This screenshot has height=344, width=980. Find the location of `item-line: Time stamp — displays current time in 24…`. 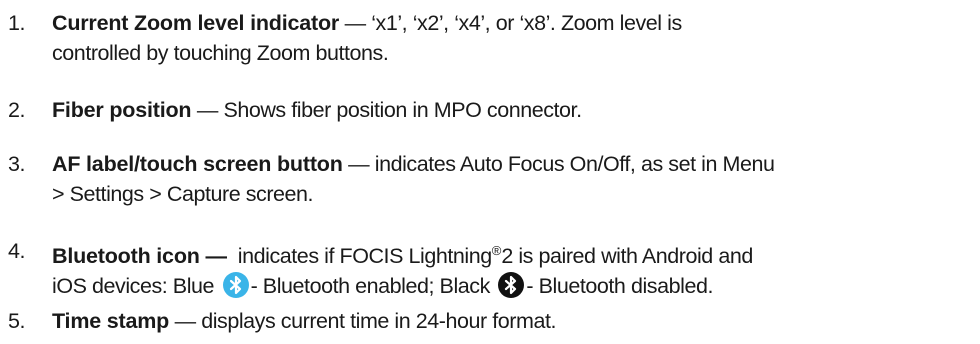

item-line: Time stamp — displays current time in 24… is located at coordinates (514, 321).